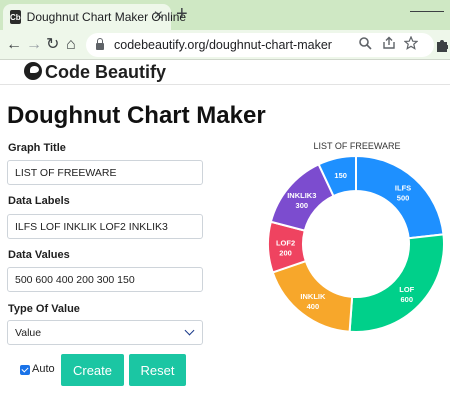 The width and height of the screenshot is (450, 410). I want to click on browser-tab: Cb Doughnut Chart Maker Online ×, so click(94, 17).